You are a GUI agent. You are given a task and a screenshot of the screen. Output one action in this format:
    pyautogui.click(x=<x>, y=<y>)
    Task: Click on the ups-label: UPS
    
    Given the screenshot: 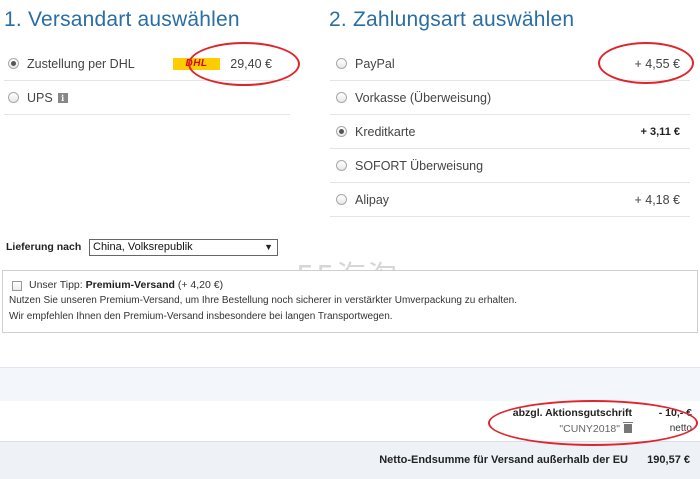 What is the action you would take?
    pyautogui.click(x=40, y=97)
    